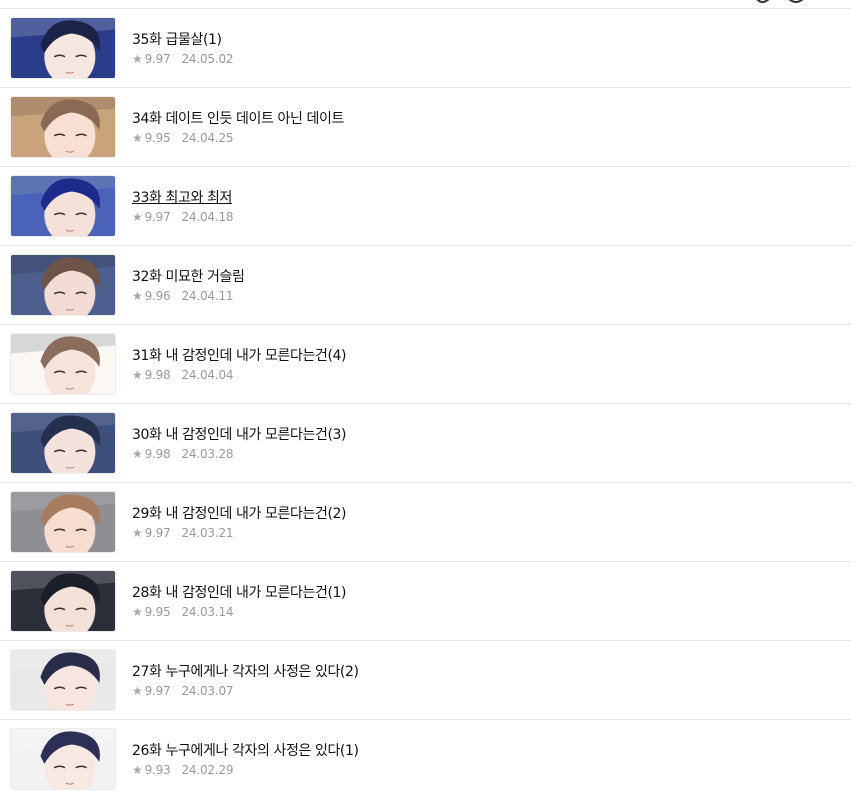 The height and width of the screenshot is (798, 860). Describe the element at coordinates (182, 198) in the screenshot. I see `episode-title: 33화 최고와 최저` at that location.